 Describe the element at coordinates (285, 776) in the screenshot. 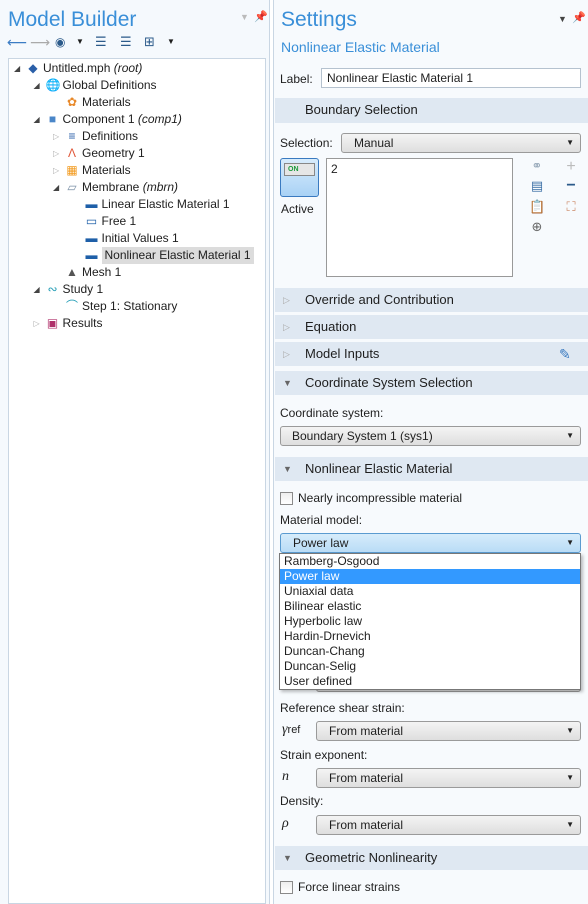

I see `n-symbol: n` at that location.